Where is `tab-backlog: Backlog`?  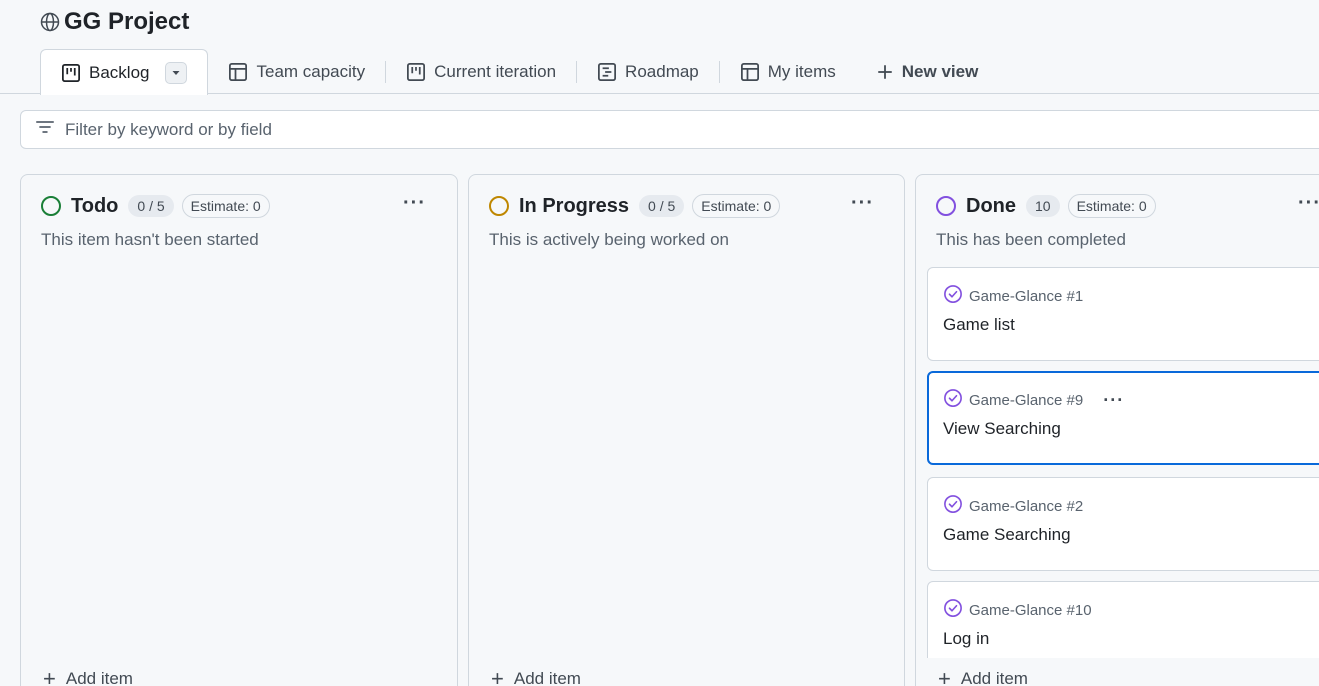 tab-backlog: Backlog is located at coordinates (124, 72).